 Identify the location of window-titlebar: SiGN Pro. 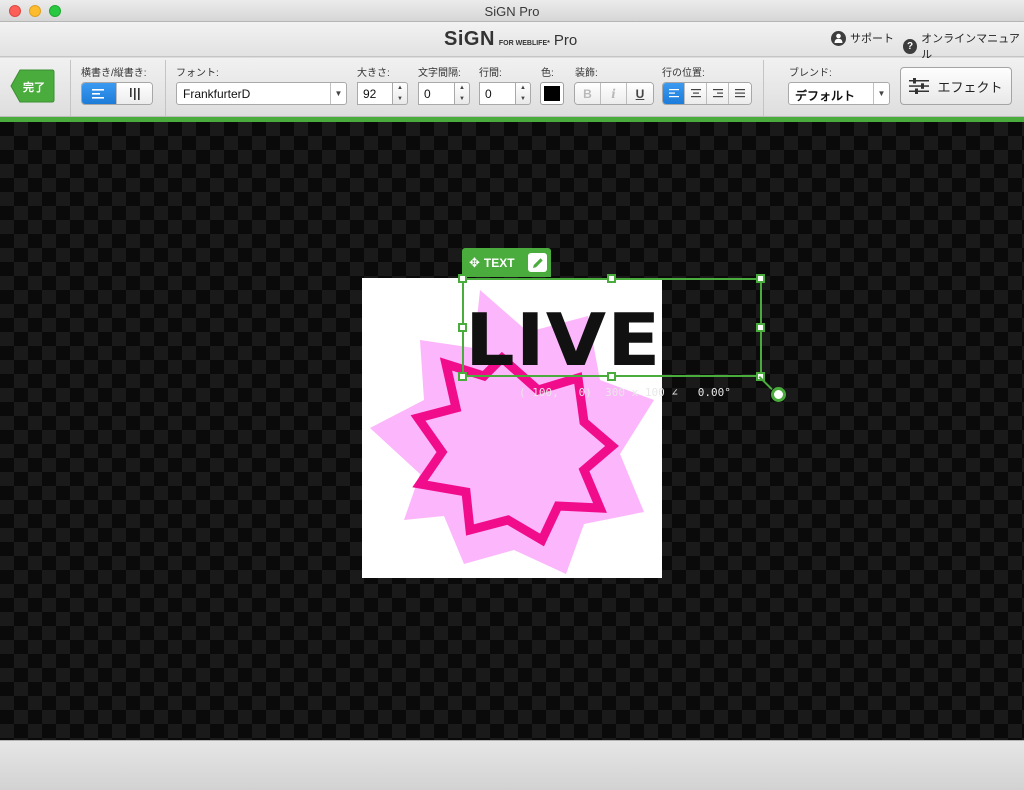
(512, 11).